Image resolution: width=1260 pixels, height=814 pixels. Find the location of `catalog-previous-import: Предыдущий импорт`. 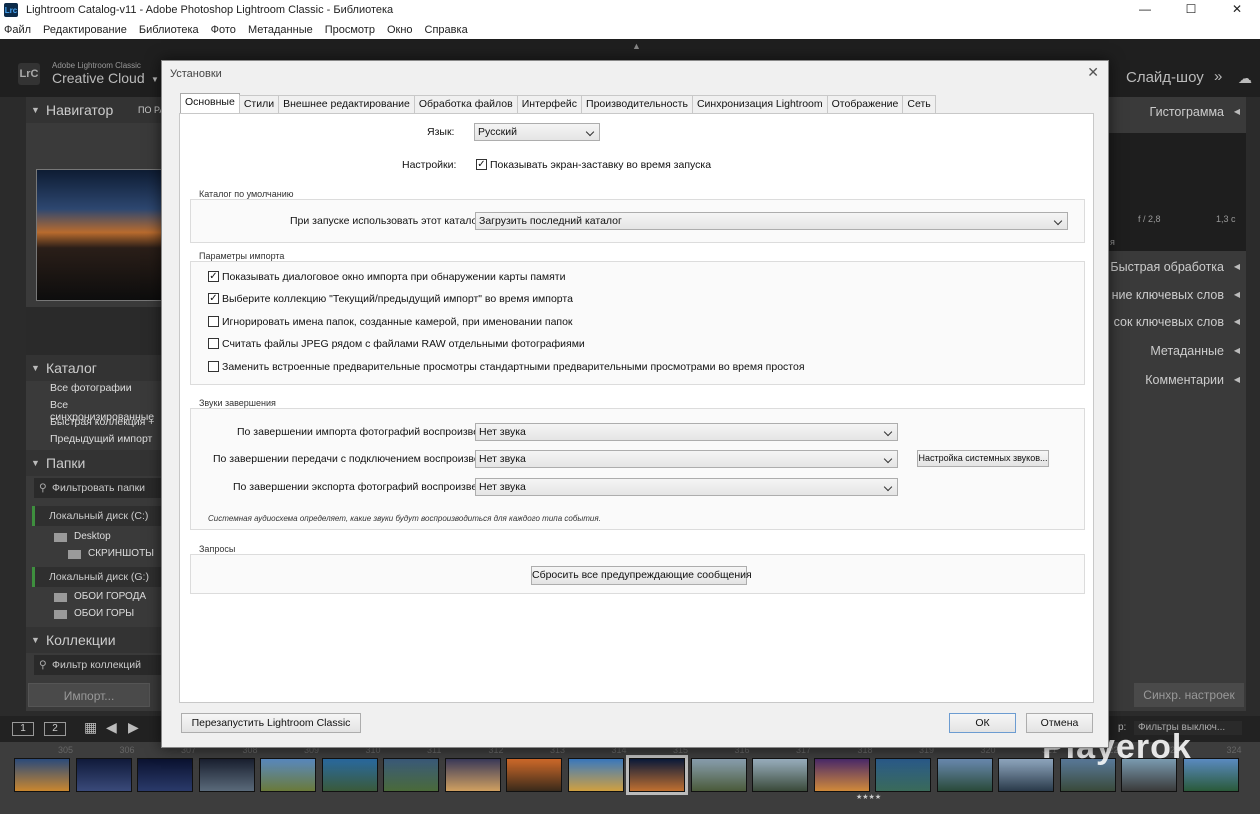

catalog-previous-import: Предыдущий импорт is located at coordinates (101, 439).